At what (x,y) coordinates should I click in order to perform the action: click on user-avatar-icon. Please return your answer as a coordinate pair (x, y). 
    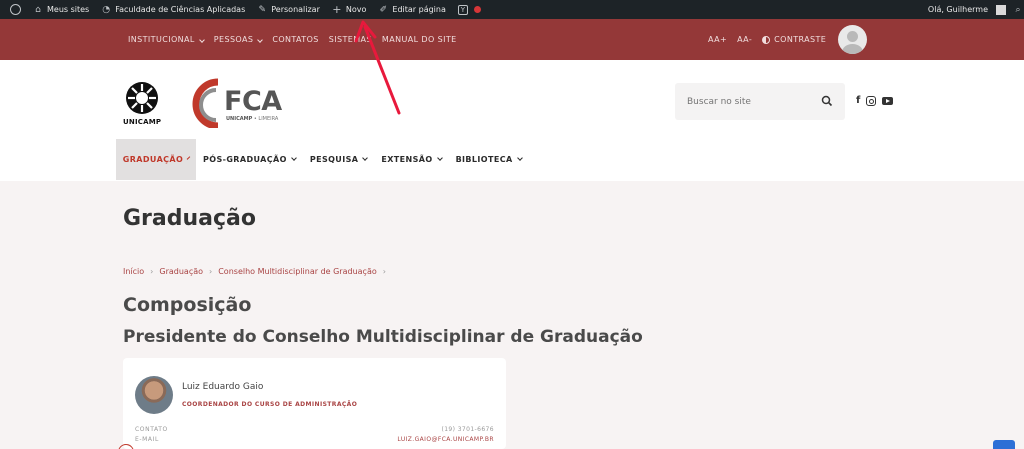
    Looking at the image, I should click on (852, 39).